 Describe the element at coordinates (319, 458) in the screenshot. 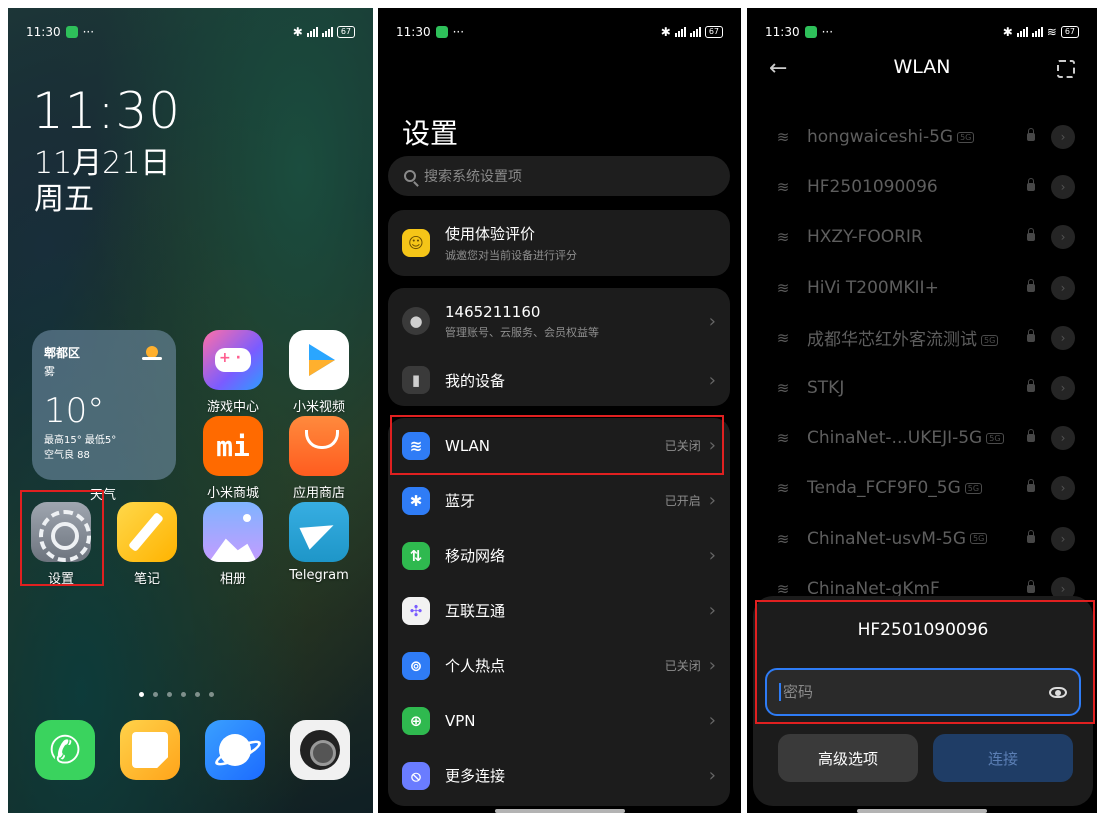

I see `app-app-store: 应用商店` at that location.